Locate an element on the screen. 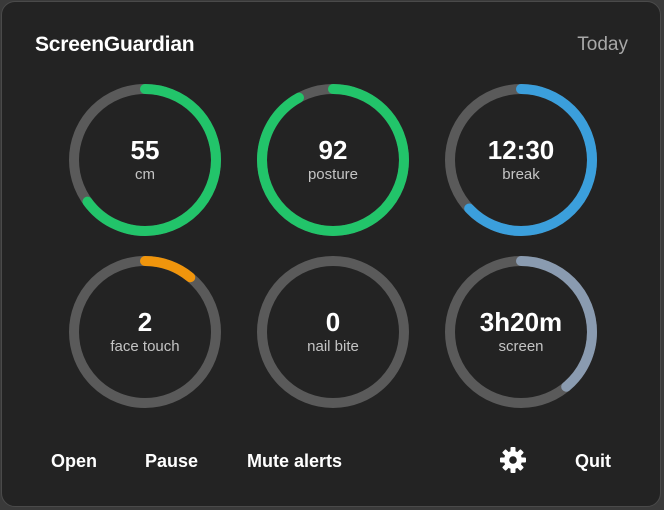 The image size is (664, 510). break-label: break is located at coordinates (521, 174).